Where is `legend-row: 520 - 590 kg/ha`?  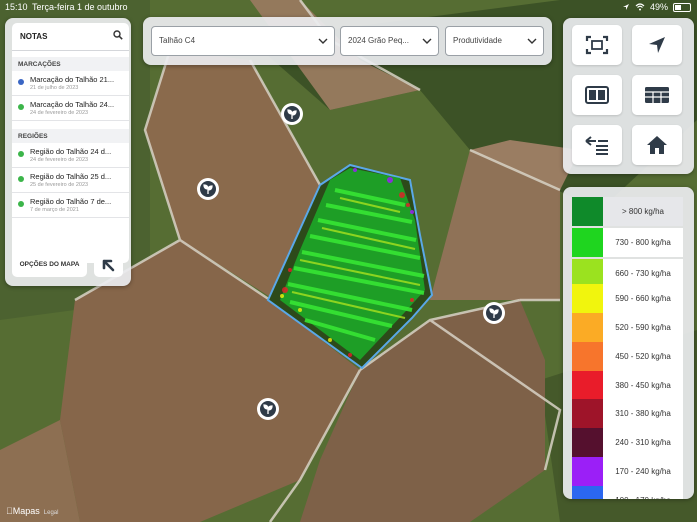
legend-row: 520 - 590 kg/ha is located at coordinates (628, 327).